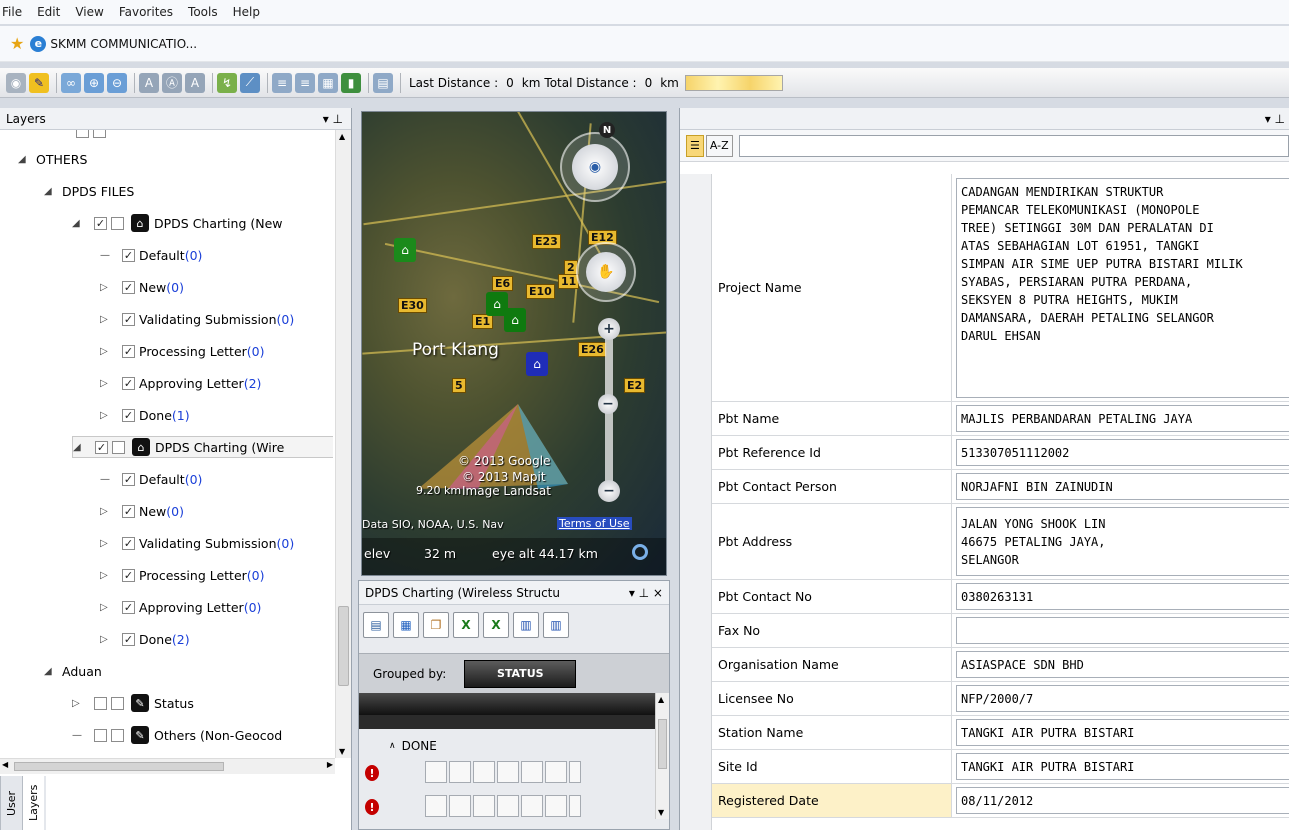  I want to click on property-row-pbt-contact-person: Pbt Contact Person NORJAFNI BIN ZAINUDIN, so click(1000, 487).